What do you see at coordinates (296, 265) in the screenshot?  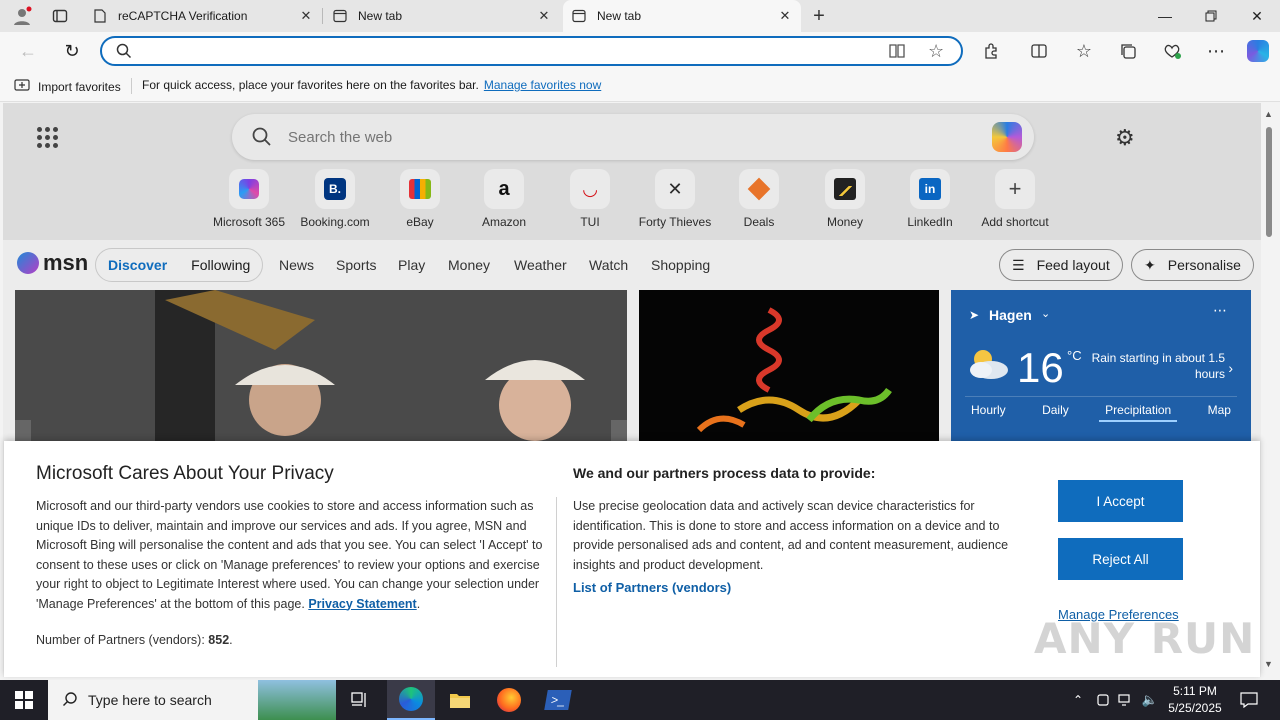 I see `nav-news: News` at bounding box center [296, 265].